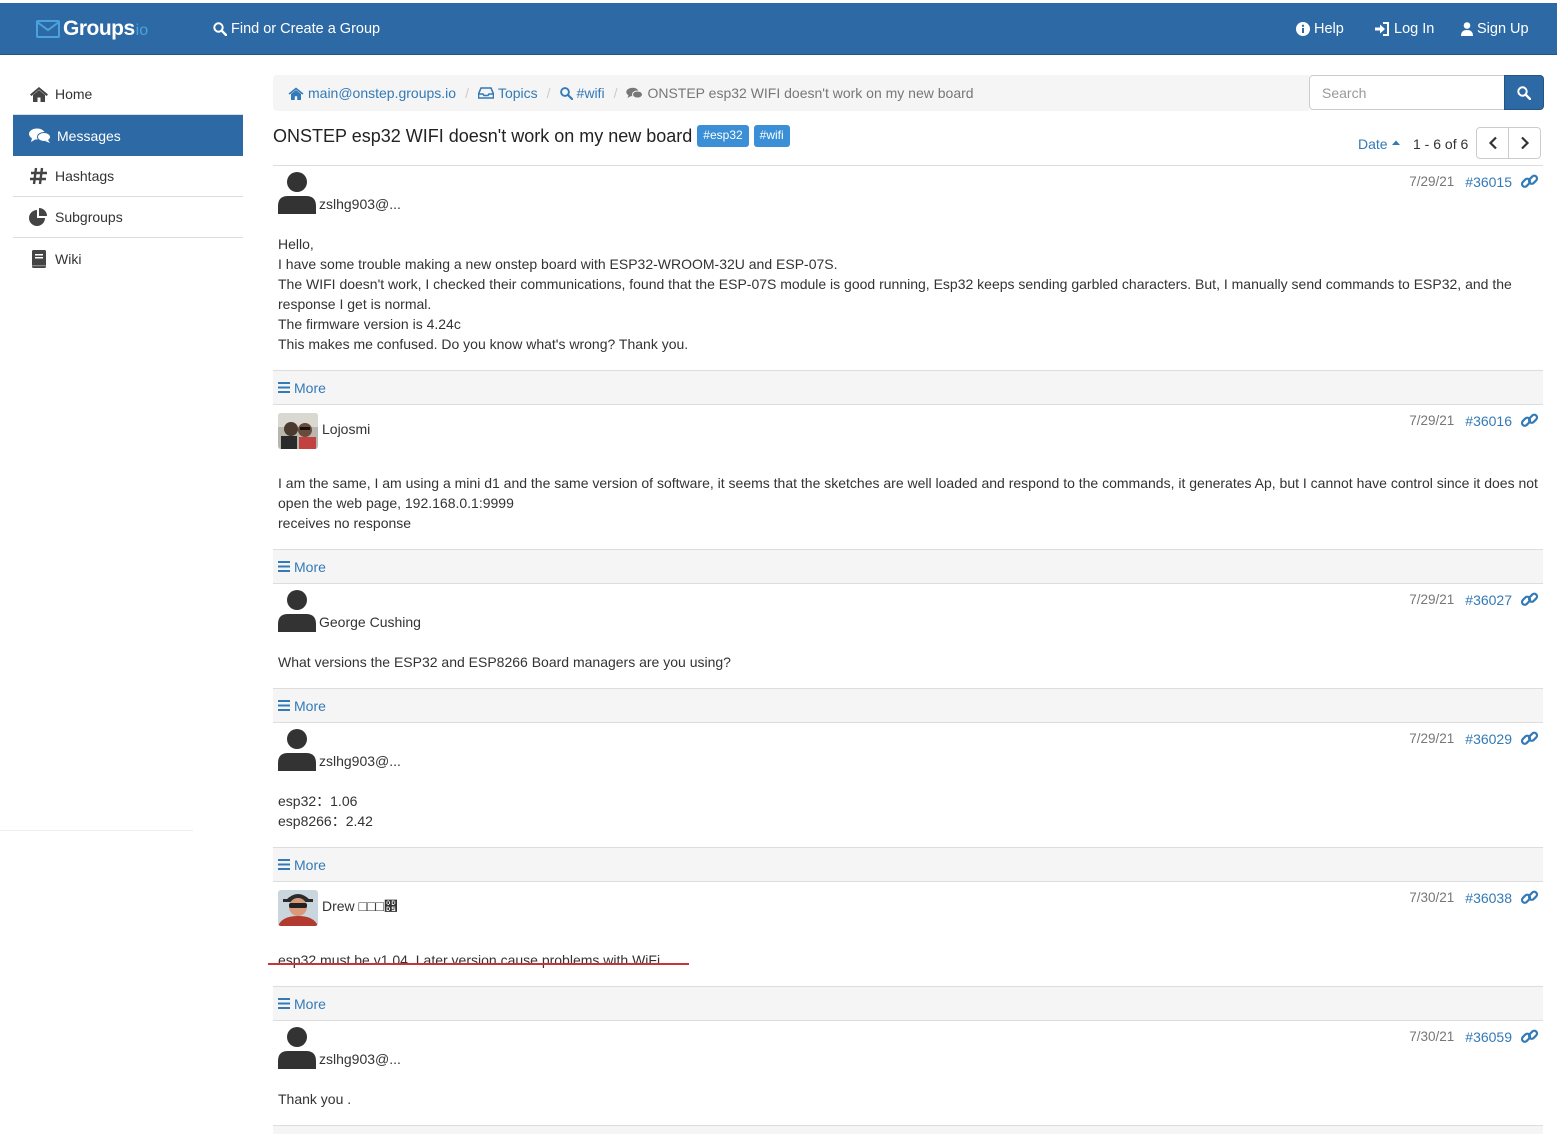 The height and width of the screenshot is (1134, 1557). I want to click on hashtag-badge-esp32: #esp32, so click(723, 136).